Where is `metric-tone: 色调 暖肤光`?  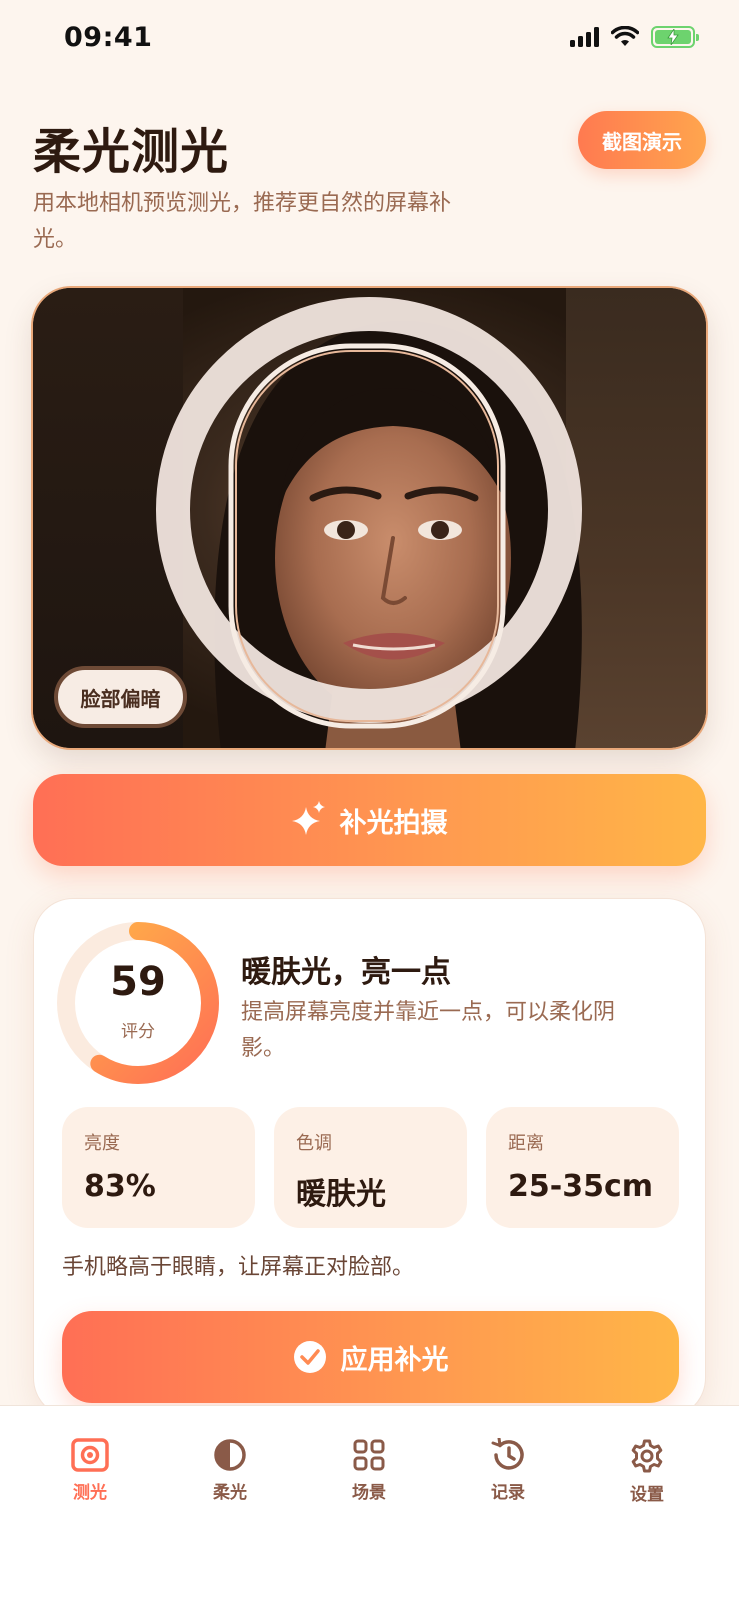 metric-tone: 色调 暖肤光 is located at coordinates (370, 1167).